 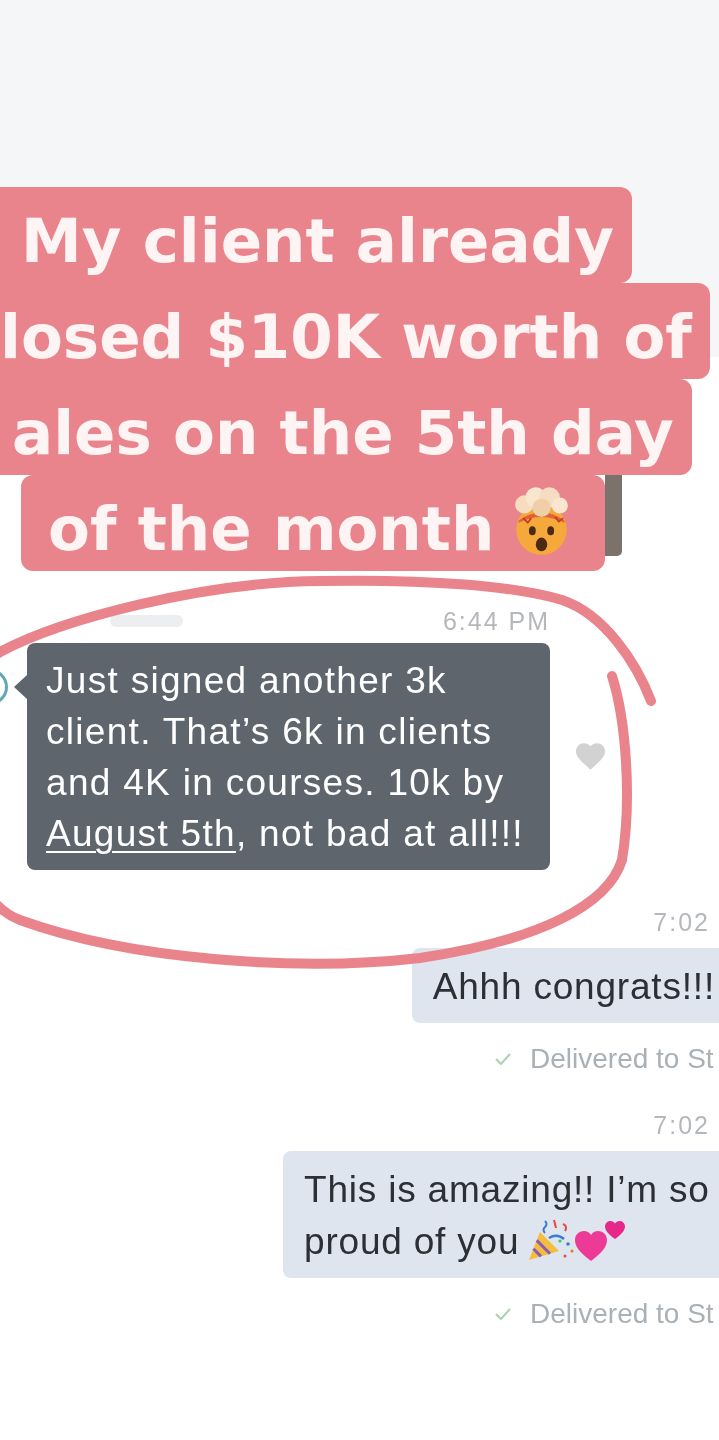 What do you see at coordinates (317, 241) in the screenshot?
I see `caption-text: My client already` at bounding box center [317, 241].